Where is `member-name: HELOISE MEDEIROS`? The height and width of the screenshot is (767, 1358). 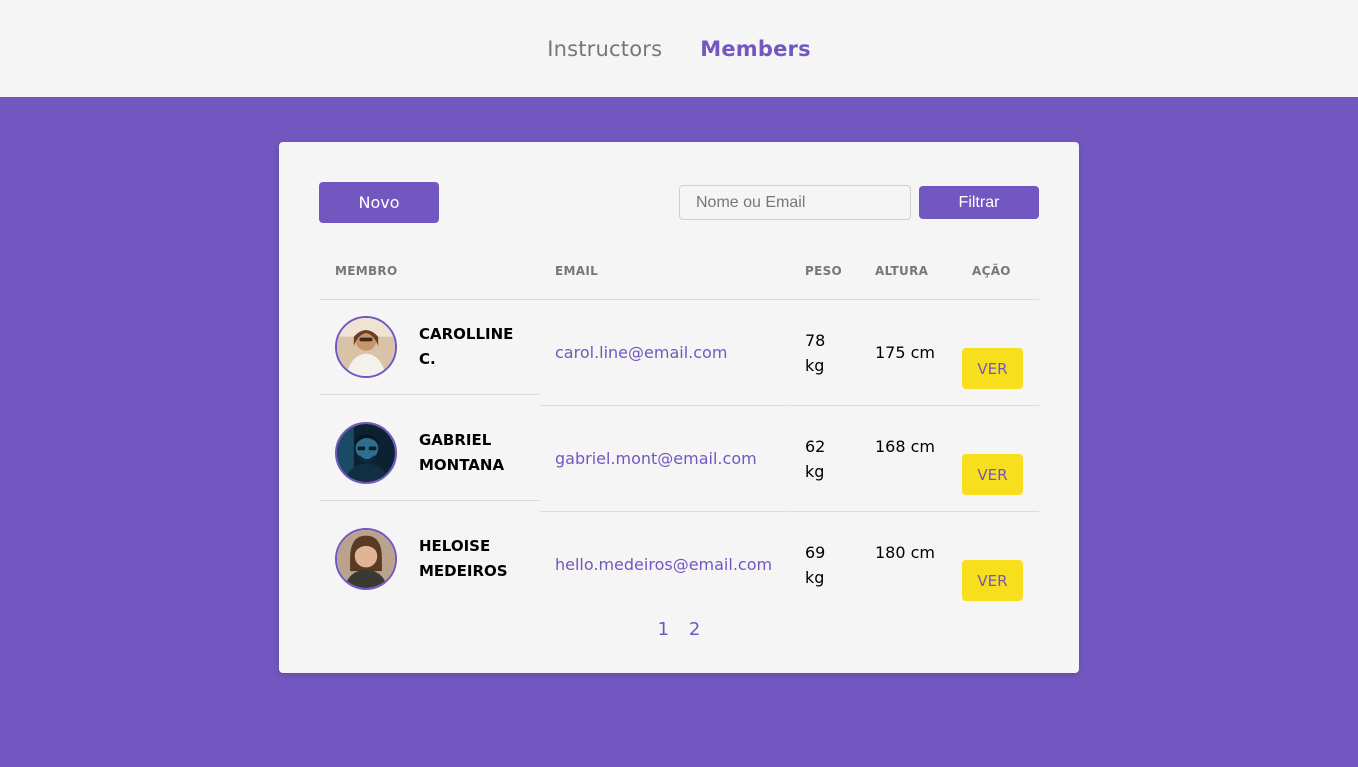
member-name: HELOISE MEDEIROS is located at coordinates (463, 558).